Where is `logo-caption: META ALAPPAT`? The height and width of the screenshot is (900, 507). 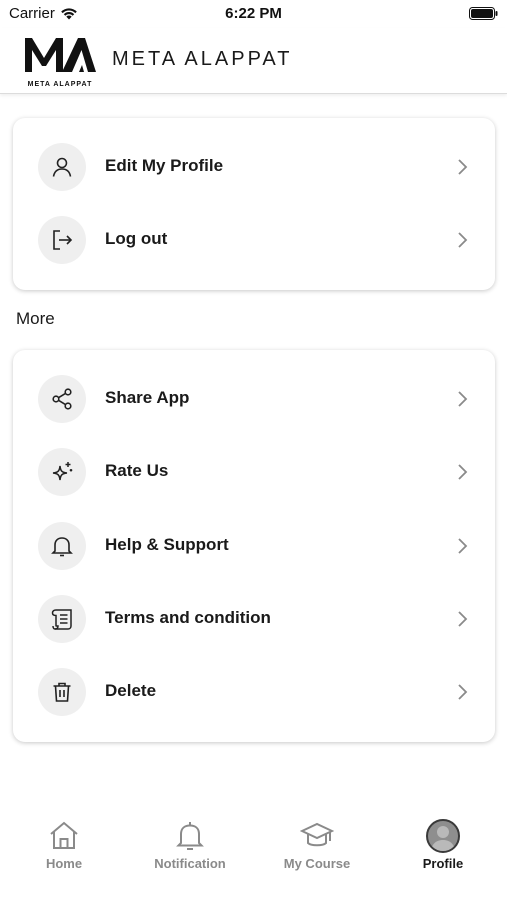 logo-caption: META ALAPPAT is located at coordinates (60, 84).